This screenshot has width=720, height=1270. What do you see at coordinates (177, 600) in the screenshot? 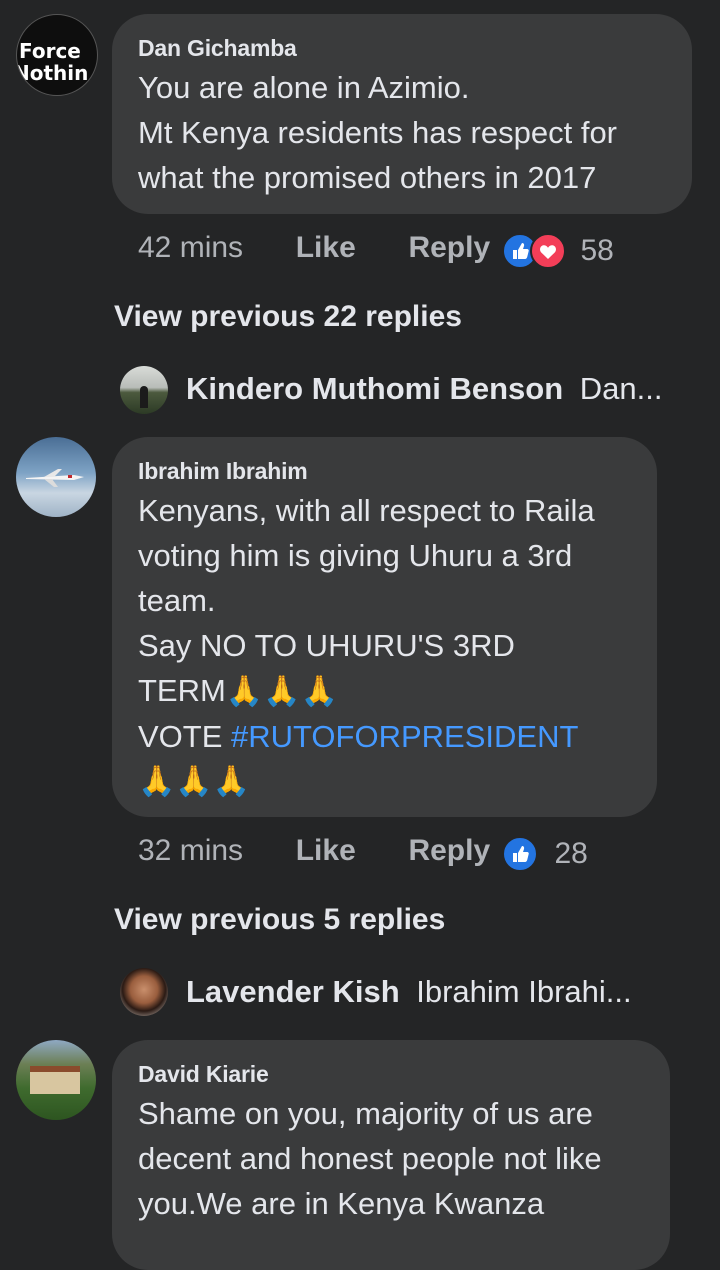
I see `comment-line: team.` at bounding box center [177, 600].